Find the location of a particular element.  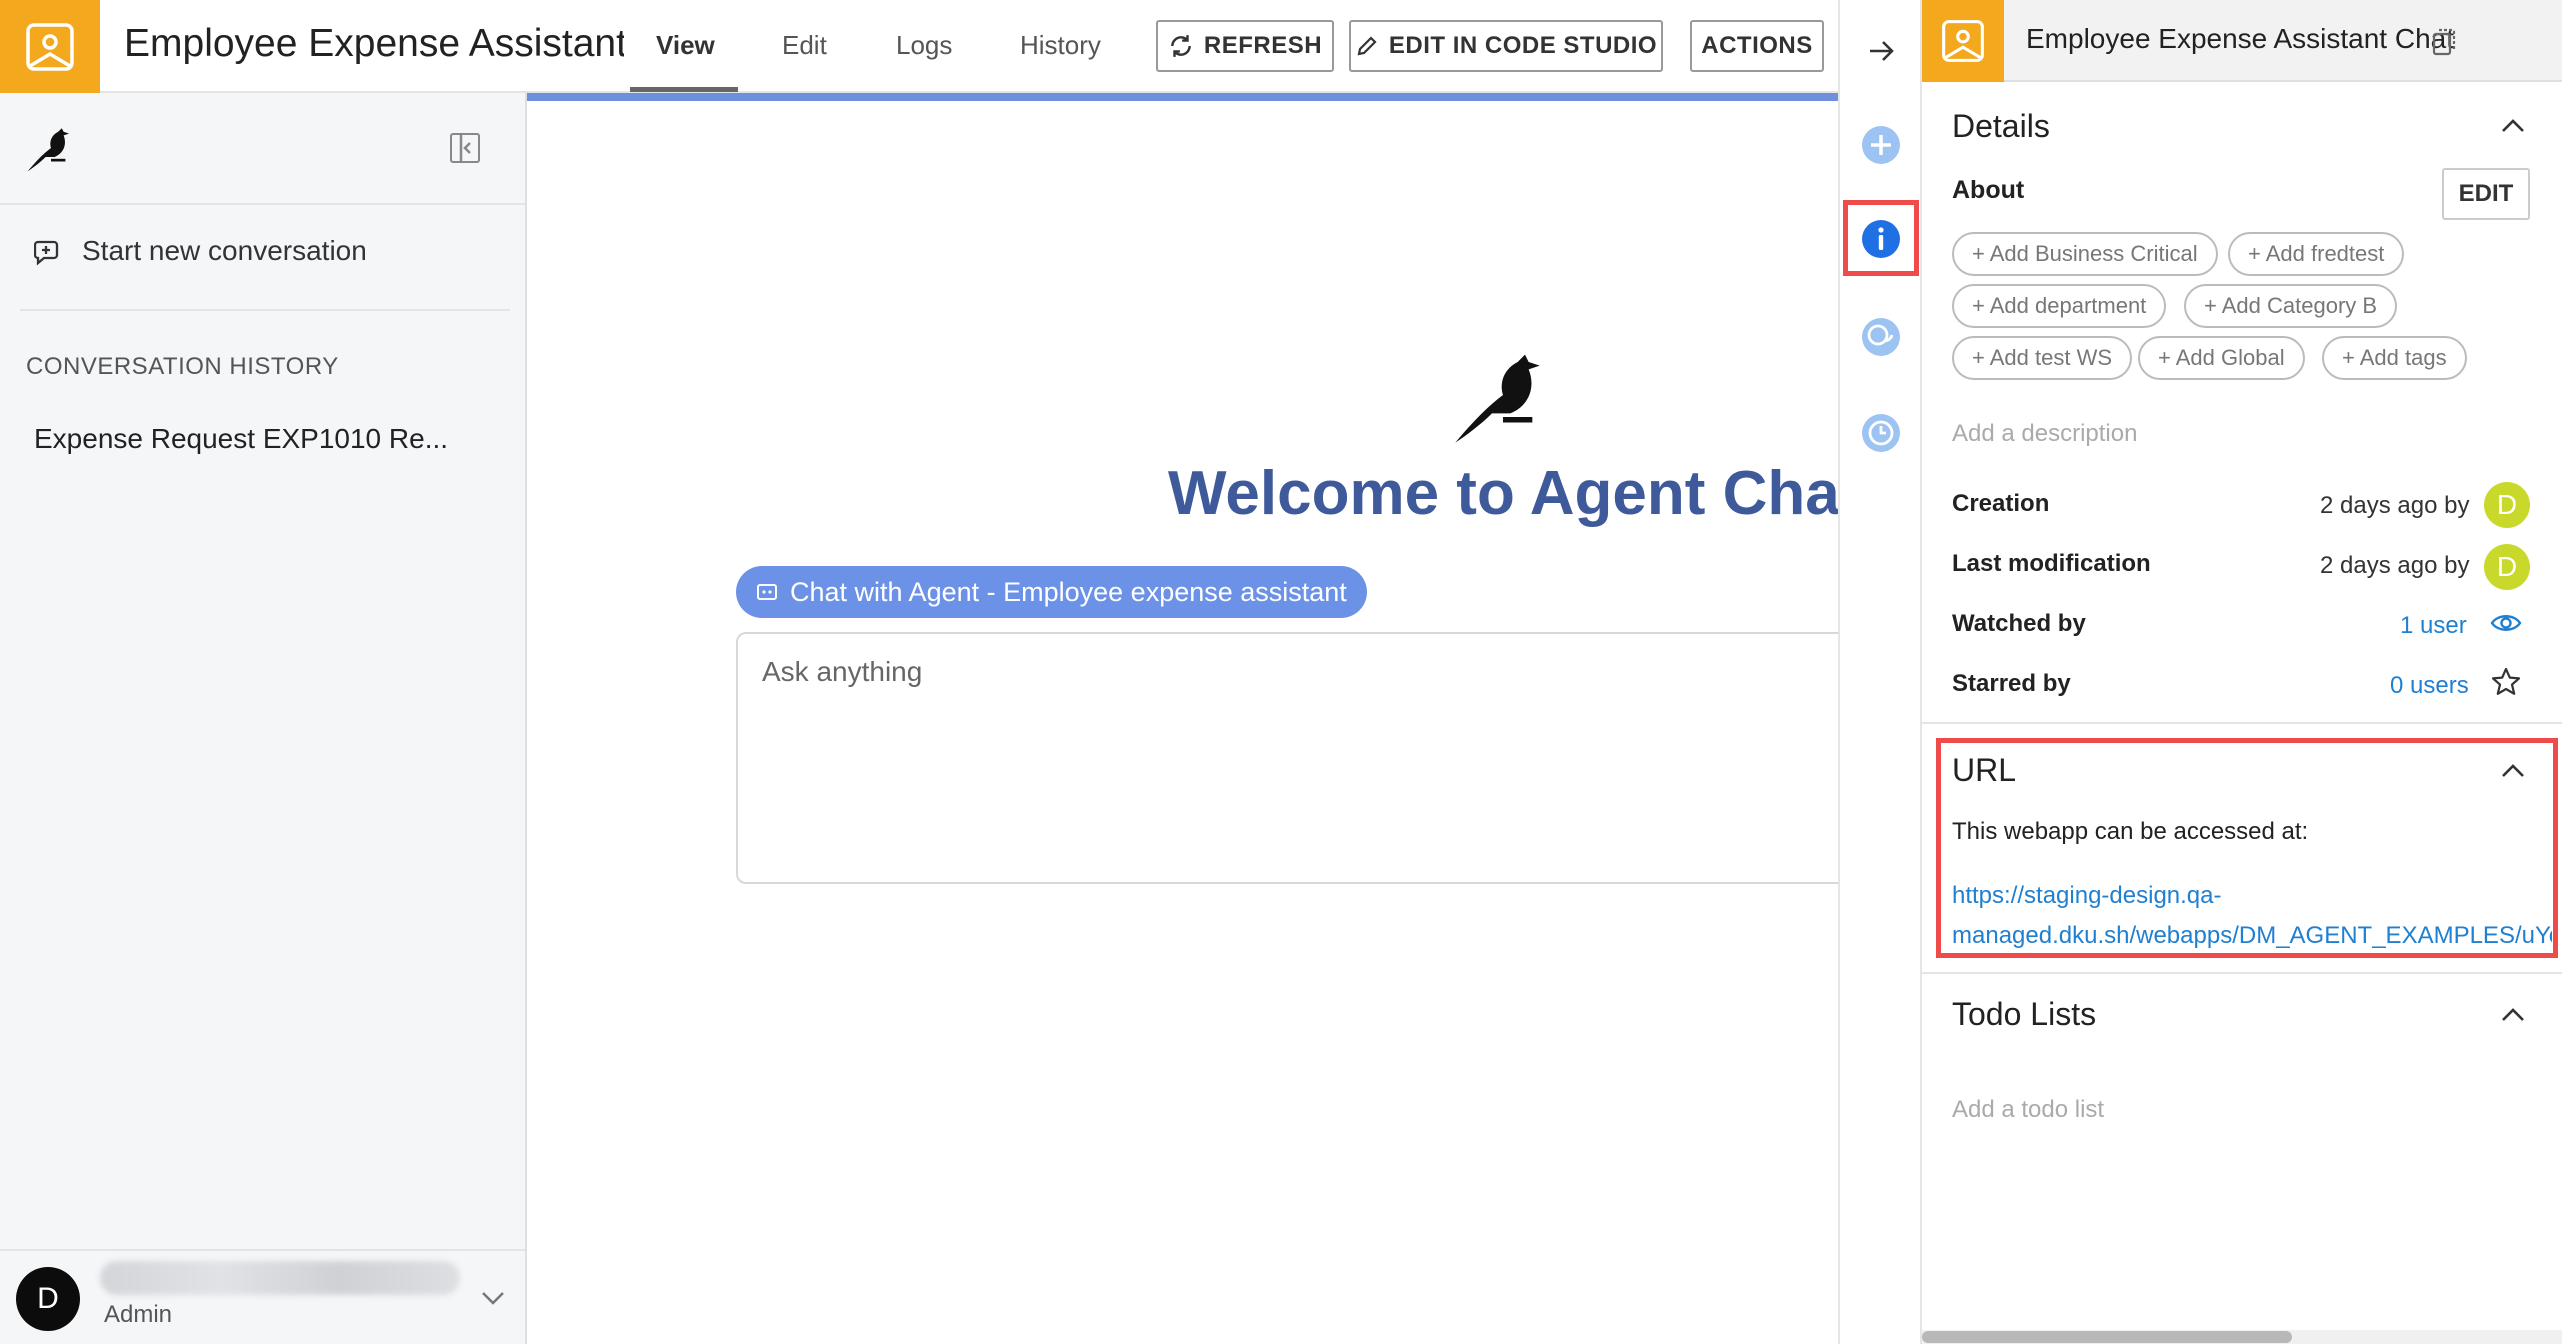

creation-label: Creation is located at coordinates (2001, 503).